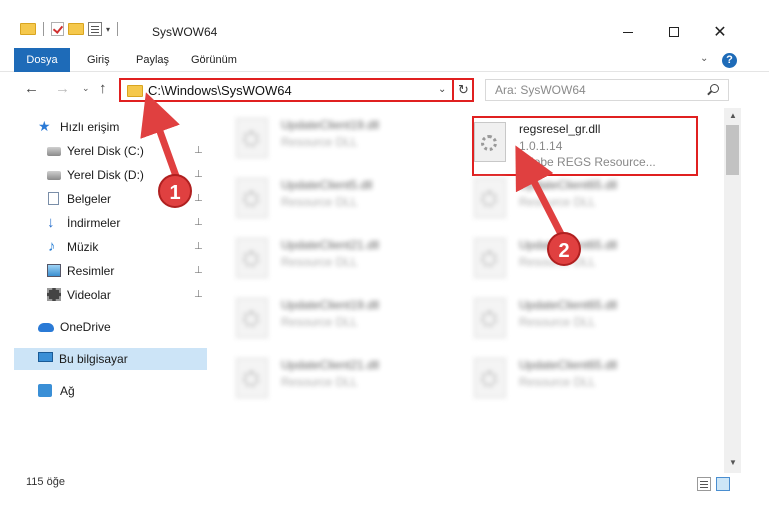  What do you see at coordinates (733, 462) in the screenshot?
I see `scroll-down-icon: ▼` at bounding box center [733, 462].